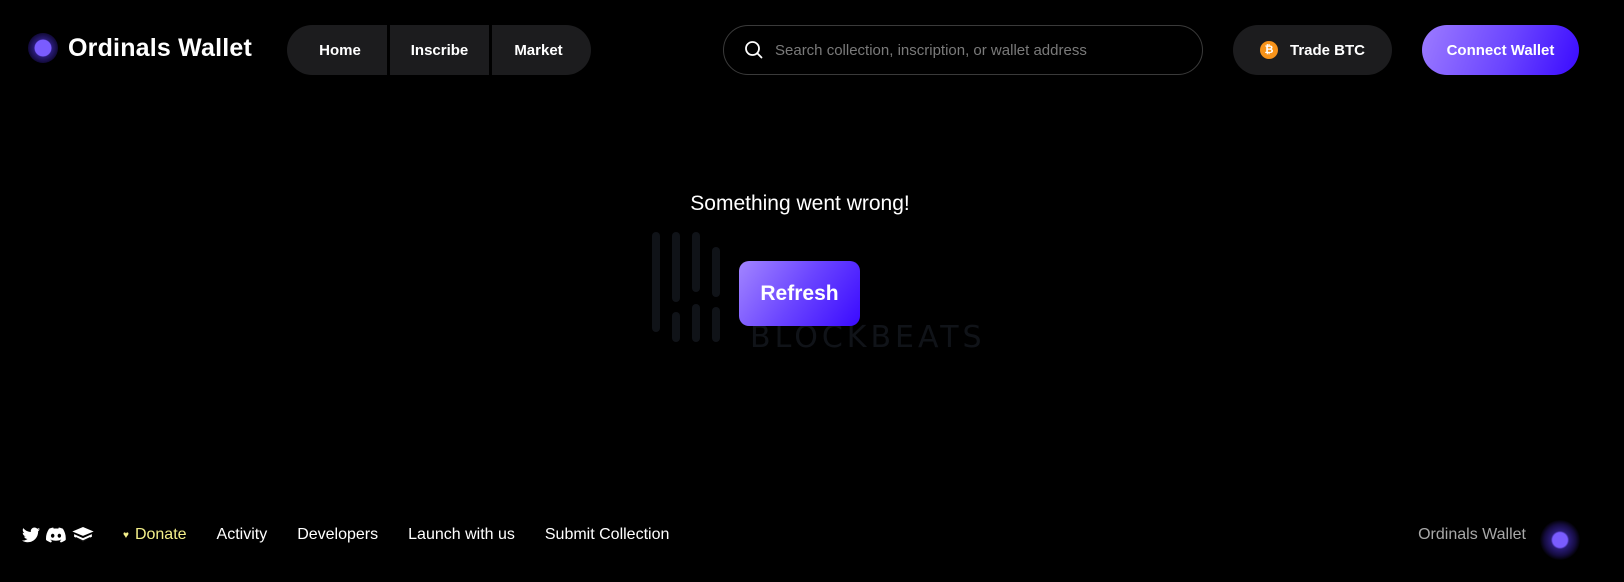 Image resolution: width=1624 pixels, height=582 pixels. I want to click on connect-wallet-button: Connect Wallet, so click(1500, 50).